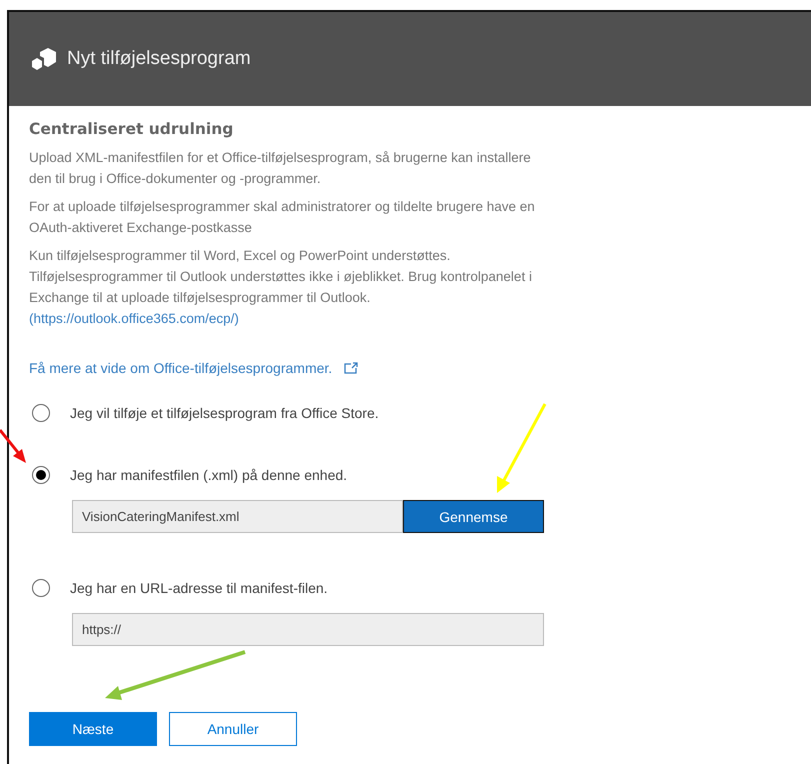  What do you see at coordinates (159, 59) in the screenshot?
I see `dialog-title: Nyt tilføjelsesprogram` at bounding box center [159, 59].